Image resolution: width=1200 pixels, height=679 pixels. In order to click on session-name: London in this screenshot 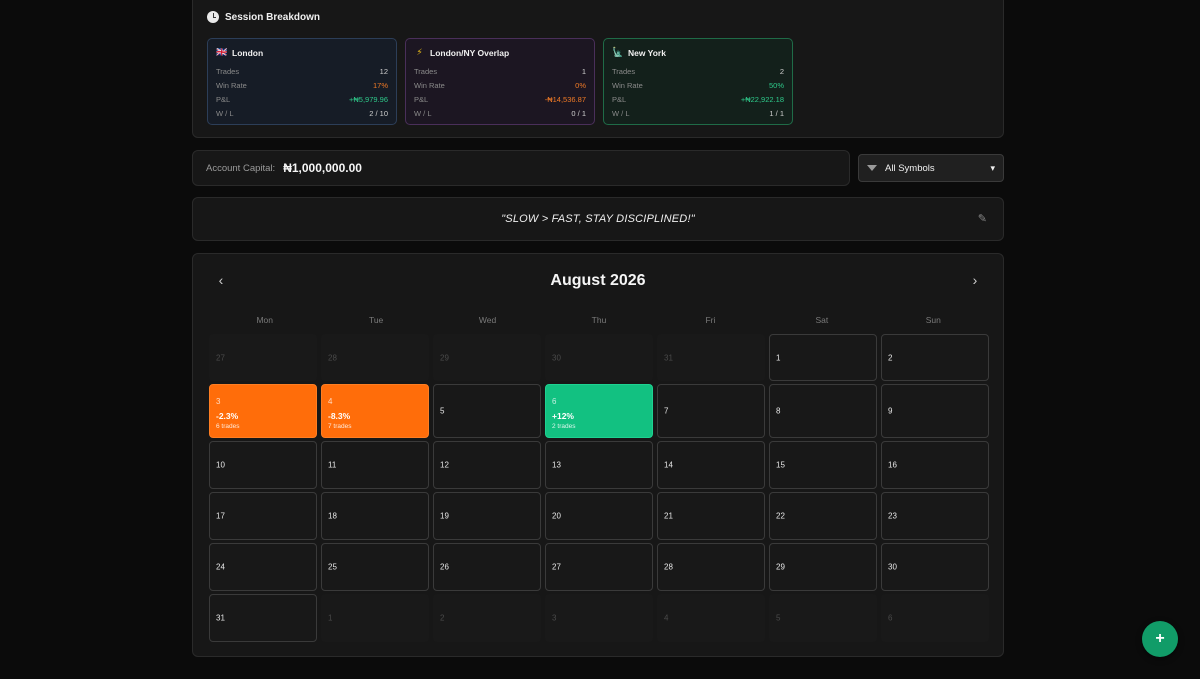, I will do `click(248, 52)`.